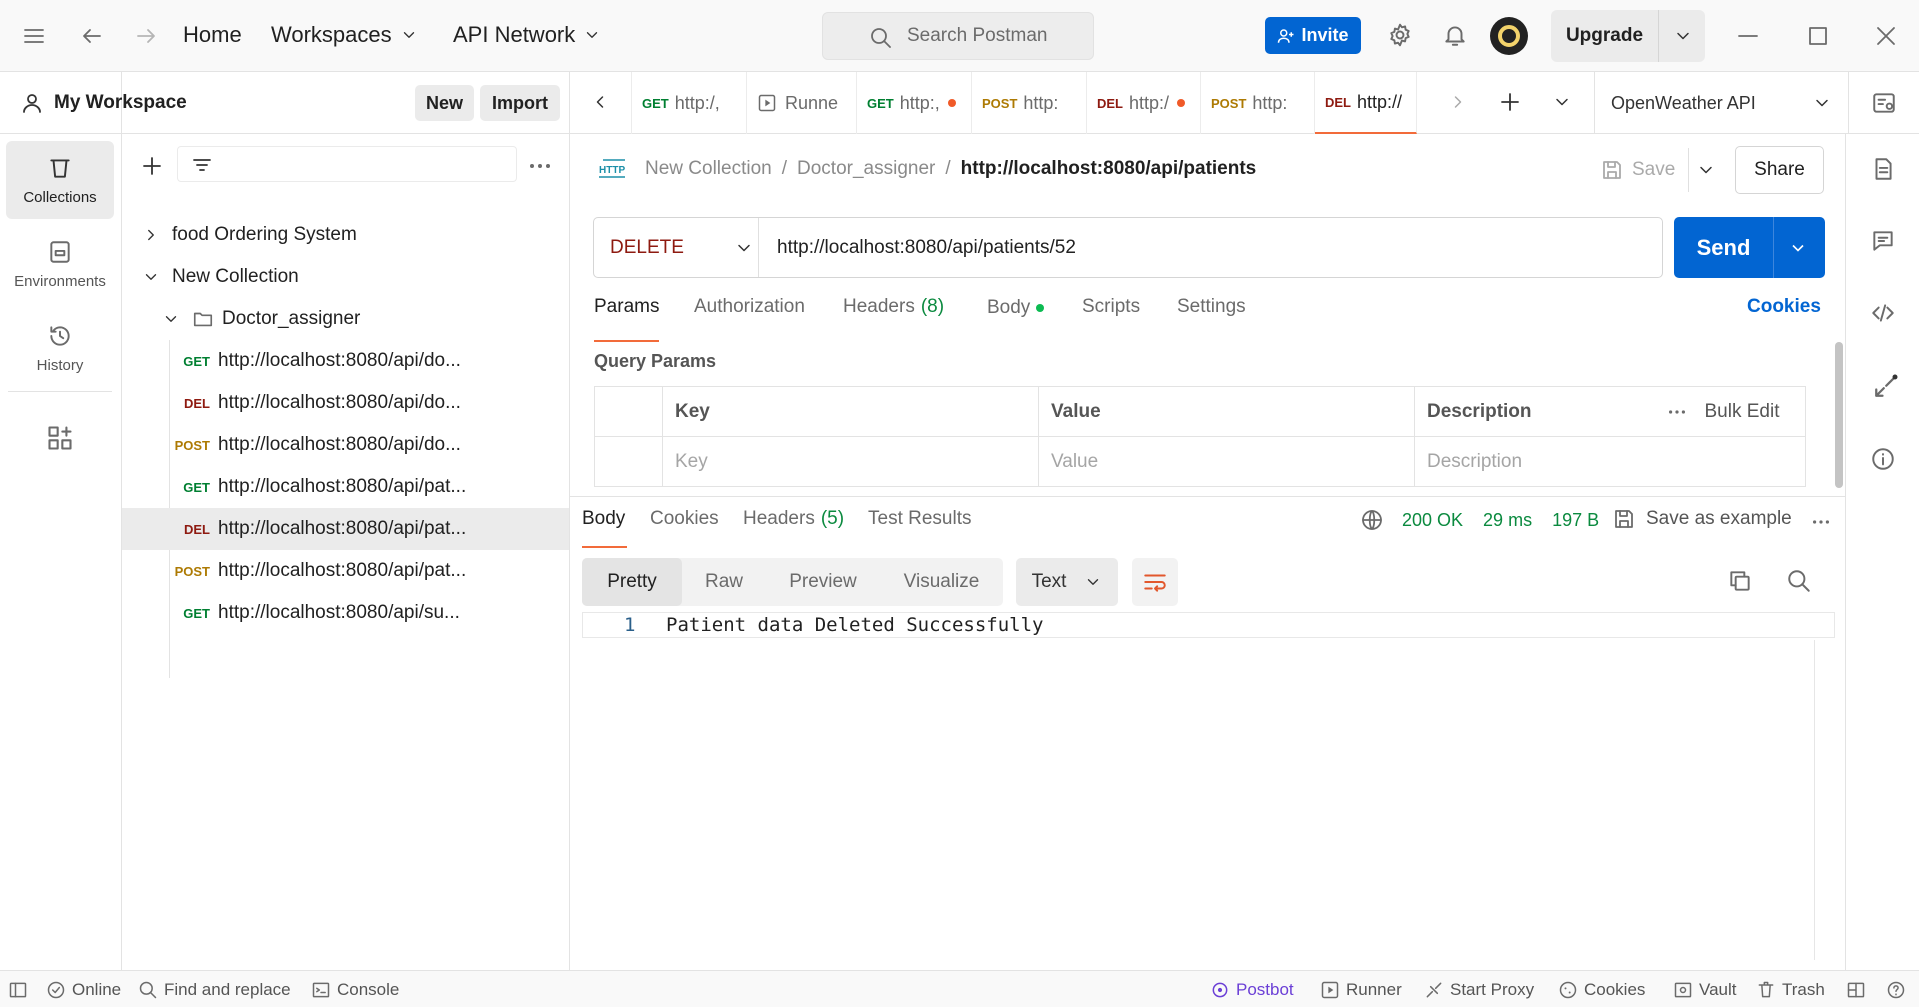 Image resolution: width=1919 pixels, height=1007 pixels. I want to click on send-options-chevron-icon, so click(1798, 248).